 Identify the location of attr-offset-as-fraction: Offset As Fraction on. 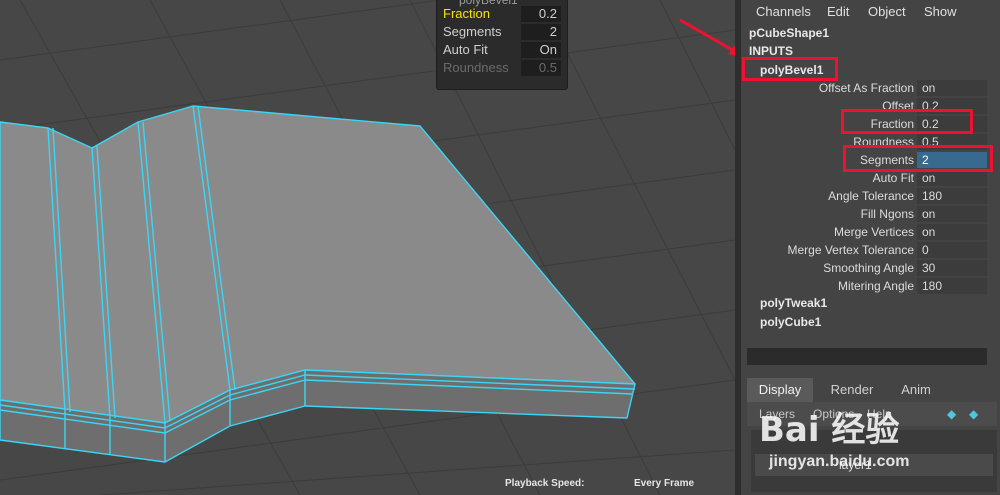
(870, 88).